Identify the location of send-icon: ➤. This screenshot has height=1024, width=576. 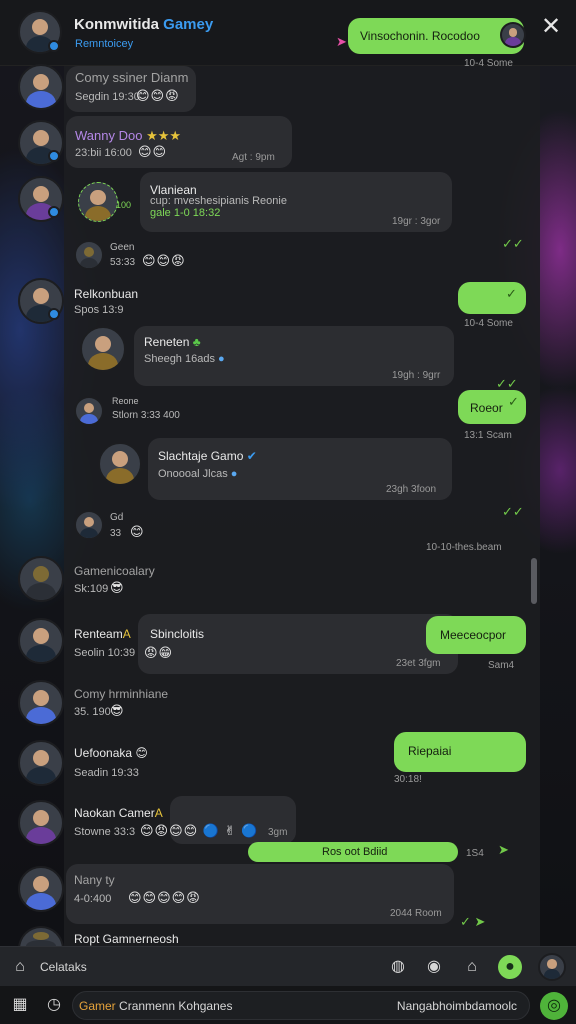
(503, 850).